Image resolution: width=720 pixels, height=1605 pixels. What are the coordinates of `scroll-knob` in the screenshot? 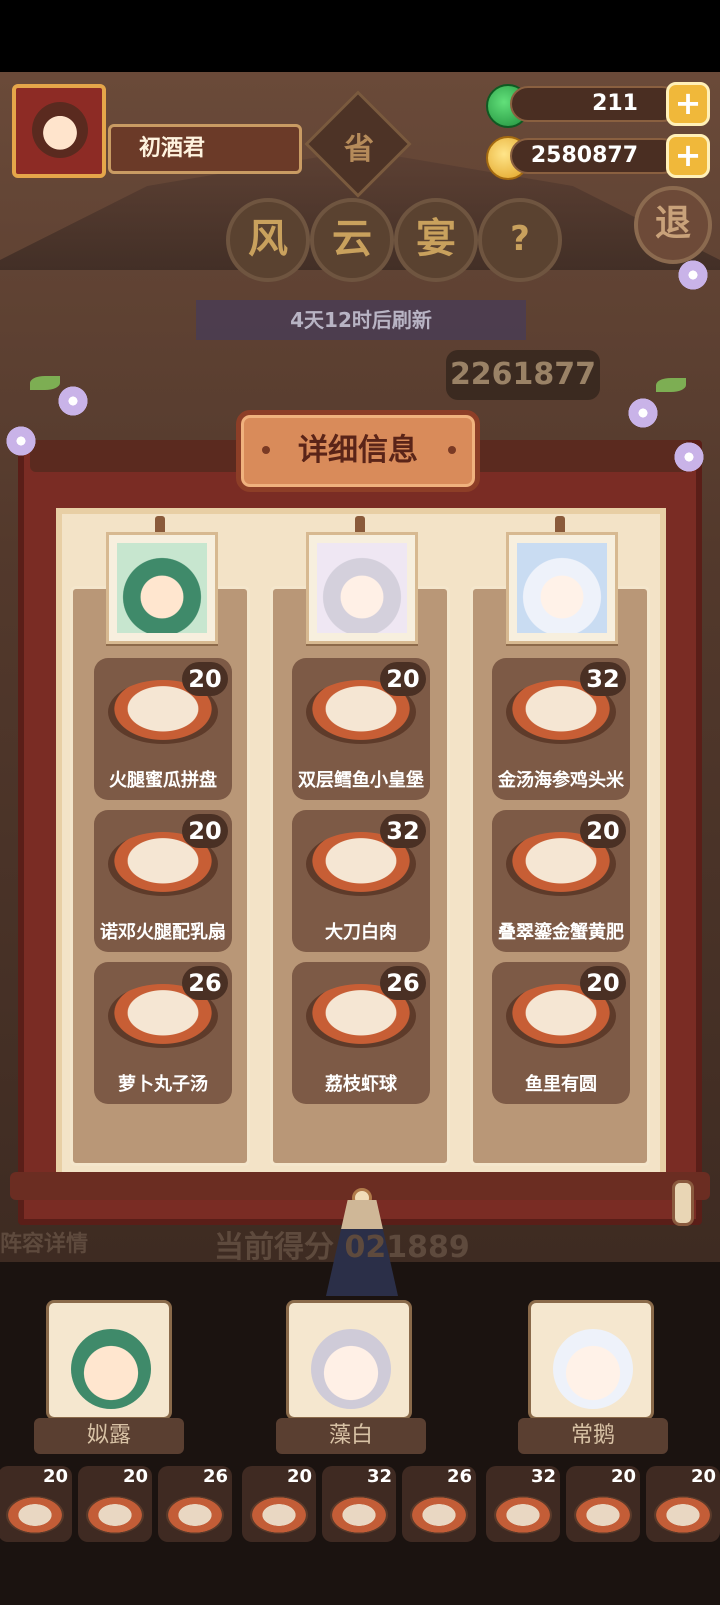 It's located at (683, 1203).